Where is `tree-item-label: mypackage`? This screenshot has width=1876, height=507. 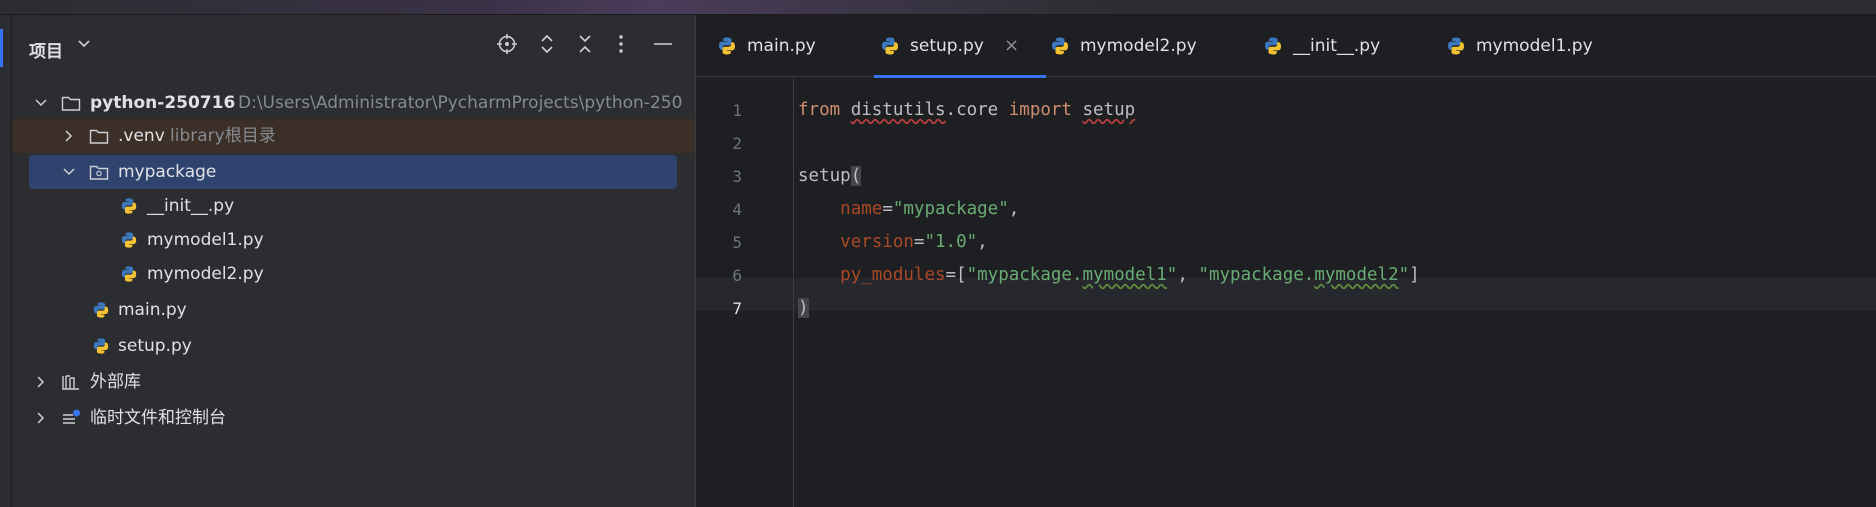
tree-item-label: mypackage is located at coordinates (167, 172).